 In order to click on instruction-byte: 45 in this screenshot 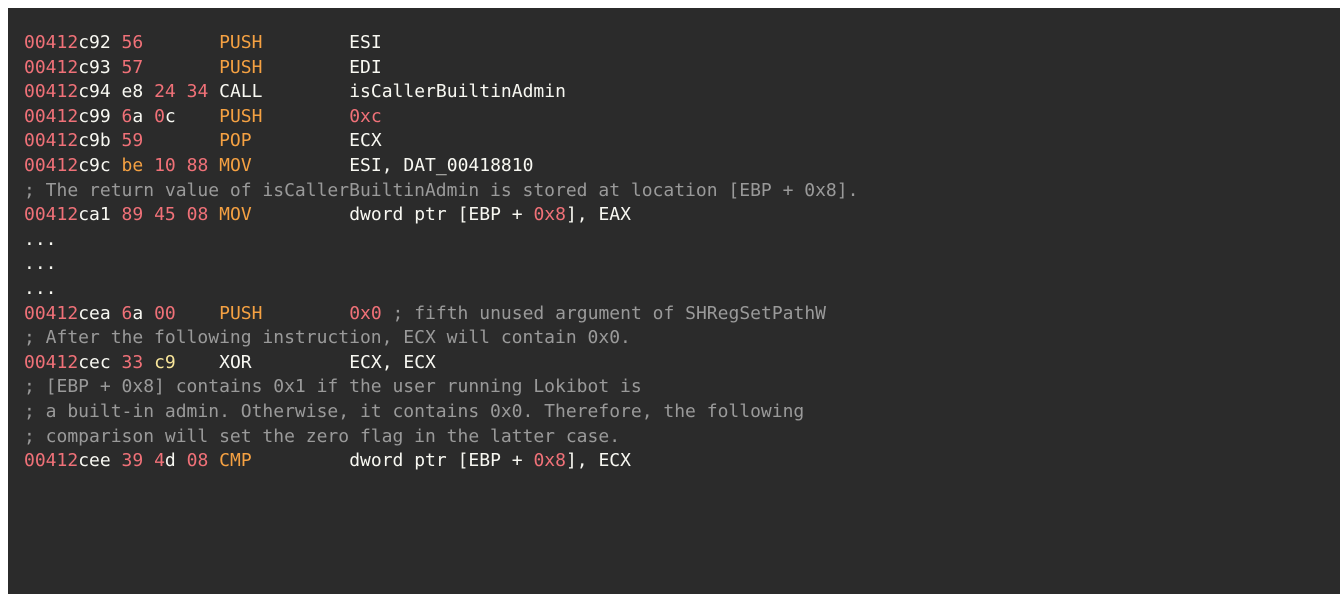, I will do `click(165, 215)`.